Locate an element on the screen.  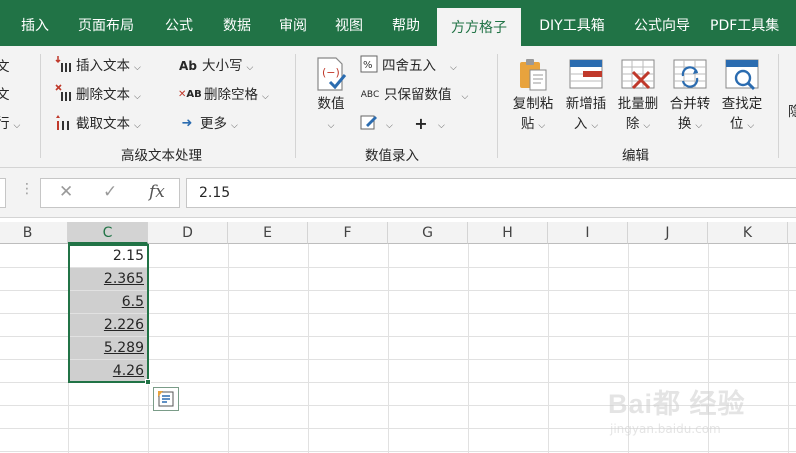
partial-left-item-3: 行 ⌵ is located at coordinates (10, 124).